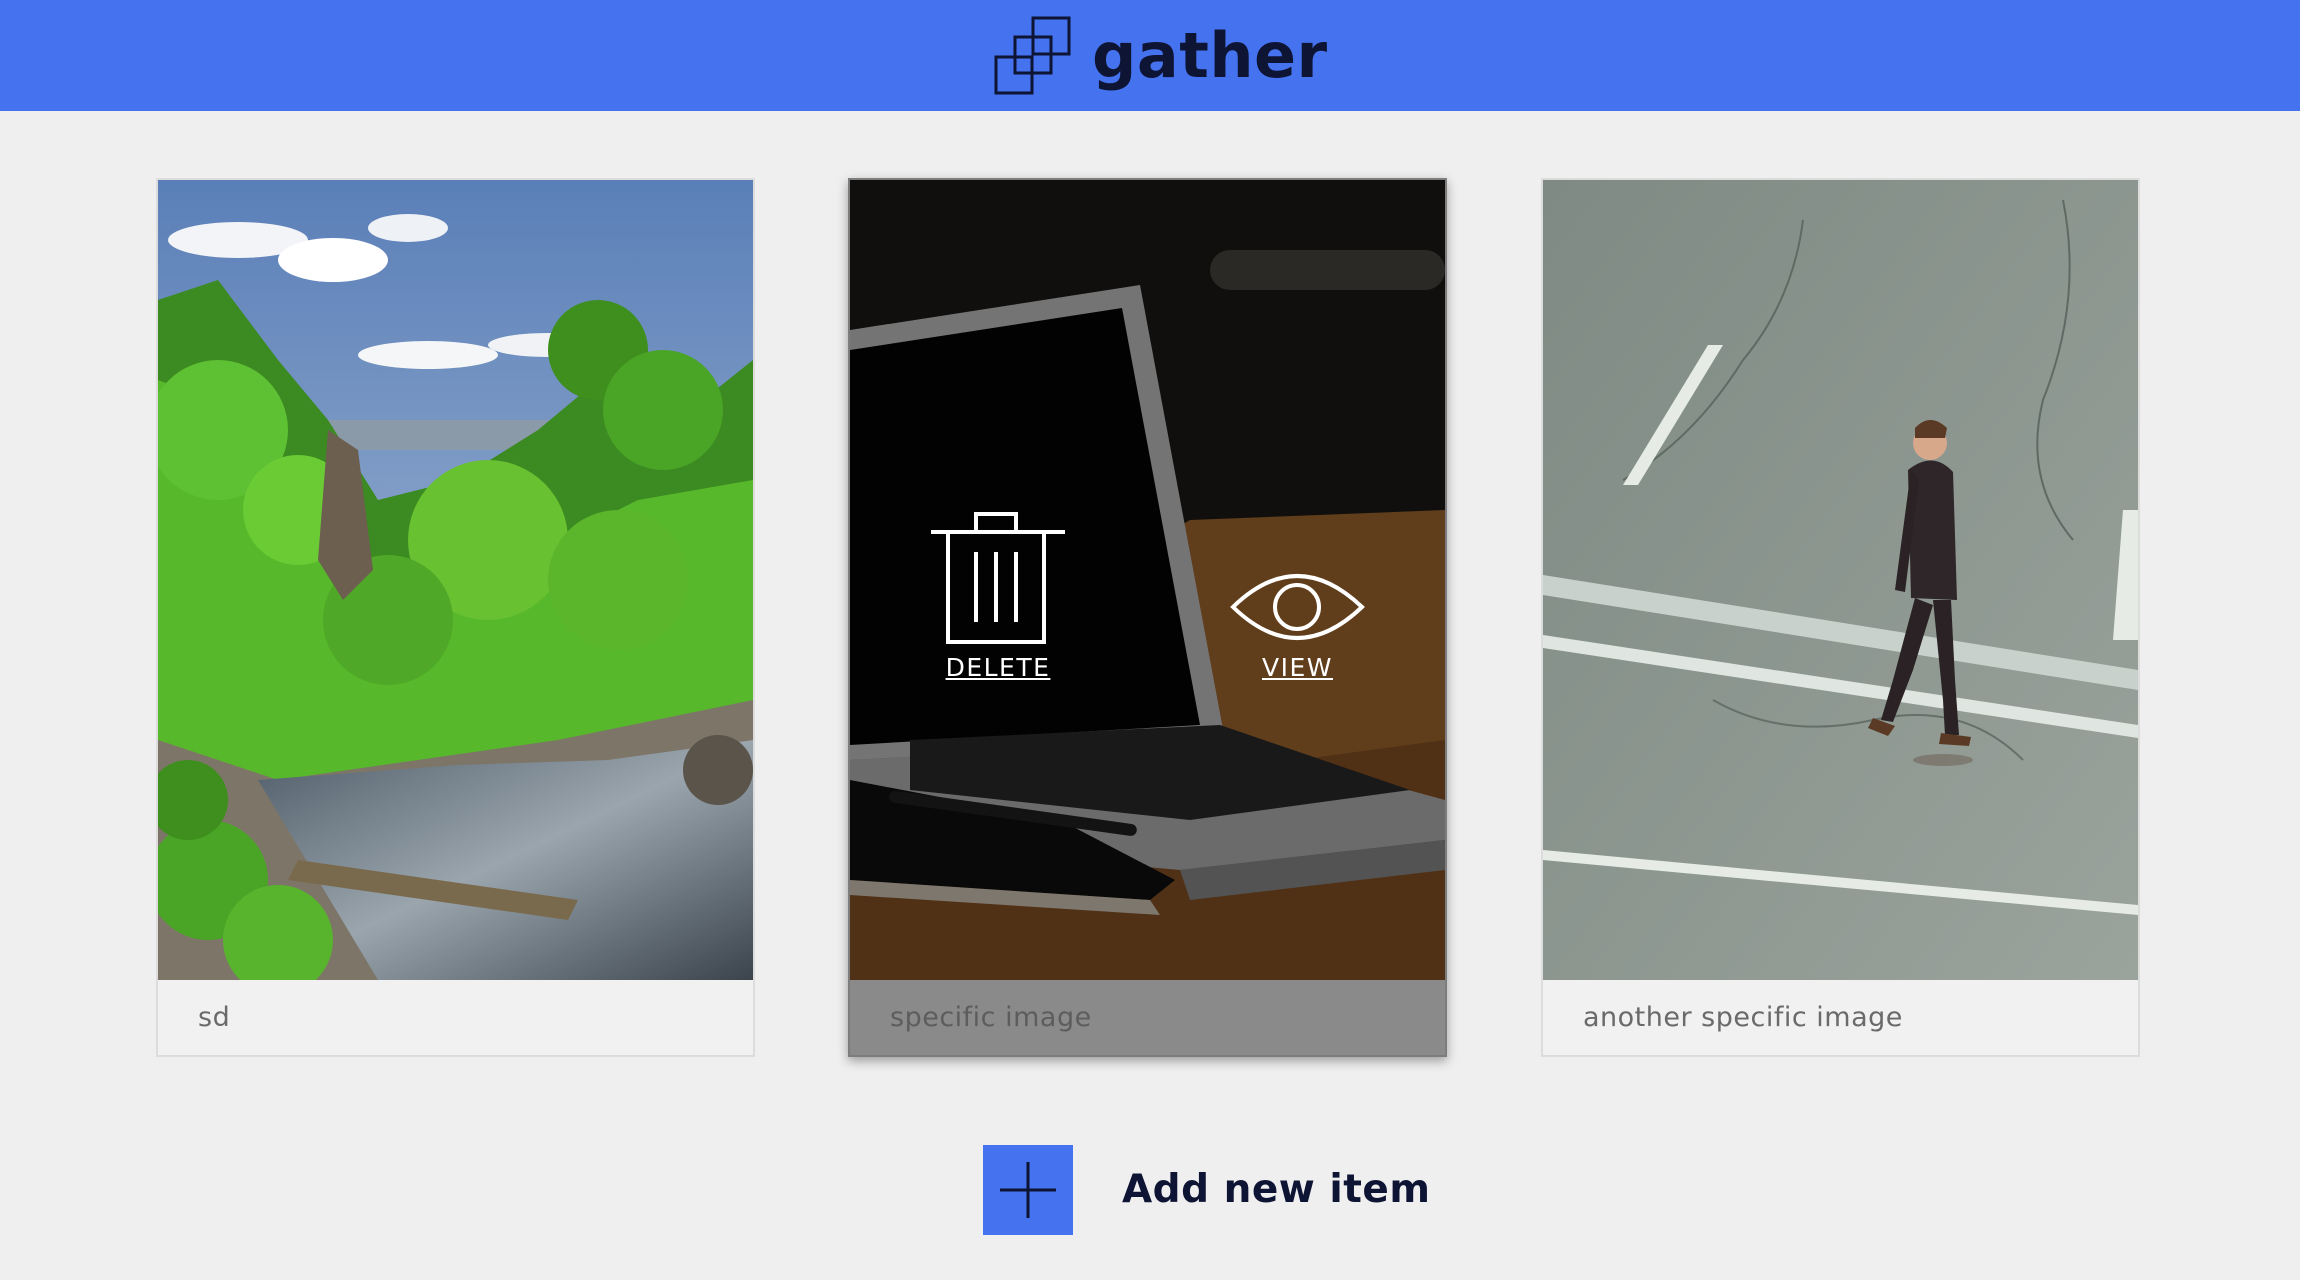 The image size is (2300, 1280). What do you see at coordinates (1743, 1017) in the screenshot?
I see `card-caption: another specific image` at bounding box center [1743, 1017].